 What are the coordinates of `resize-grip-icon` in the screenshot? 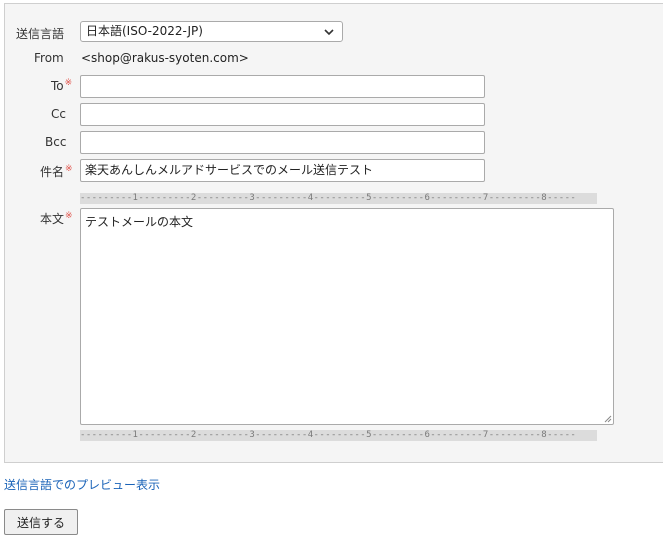 It's located at (607, 418).